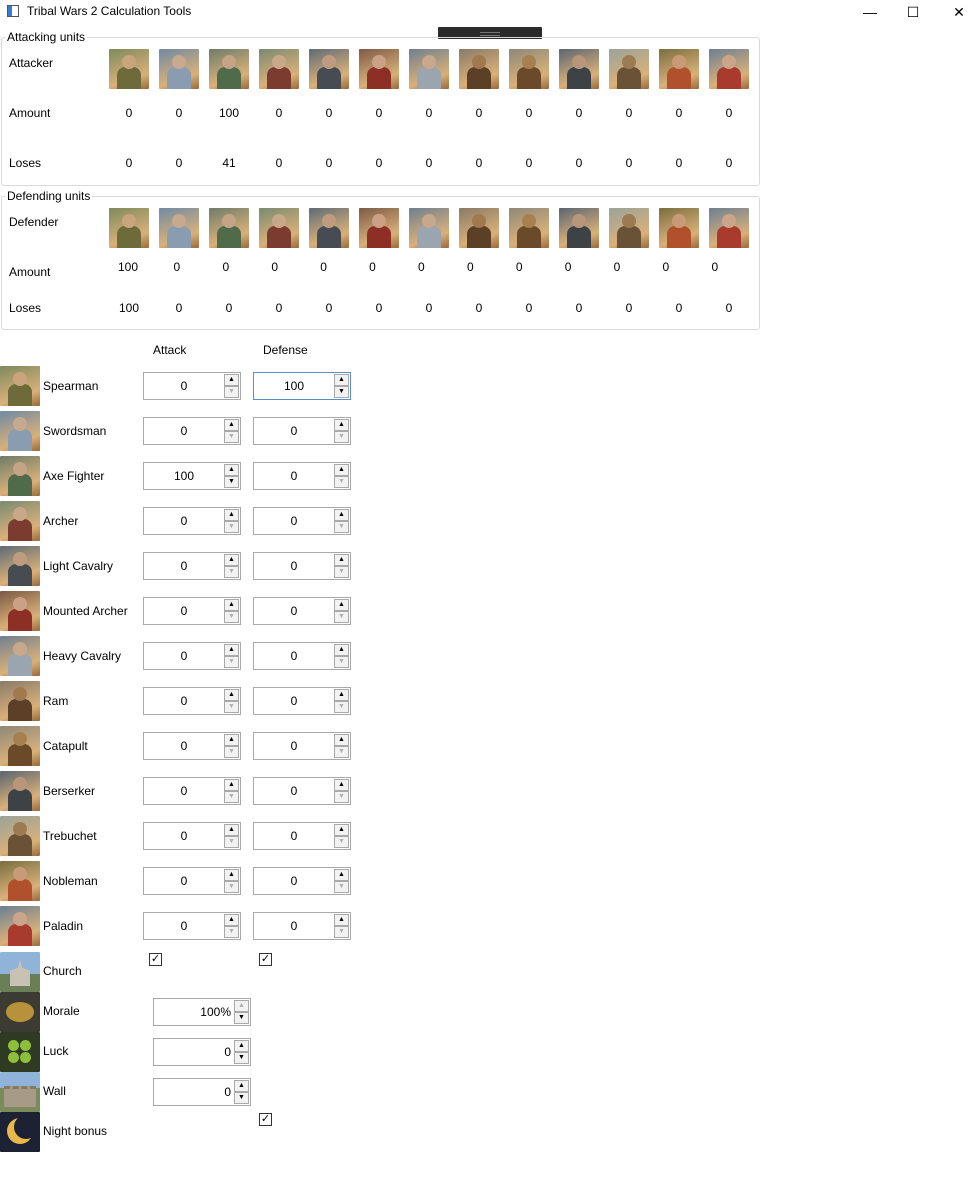 This screenshot has height=1185, width=978. I want to click on attack-input: 100 ▲ ▼, so click(192, 476).